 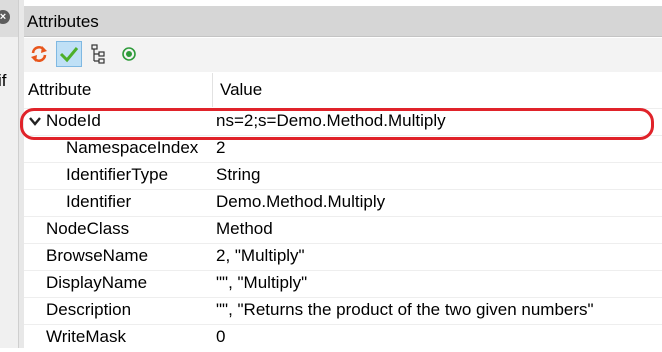 What do you see at coordinates (3, 80) in the screenshot?
I see `left-pane-text-fragment: if` at bounding box center [3, 80].